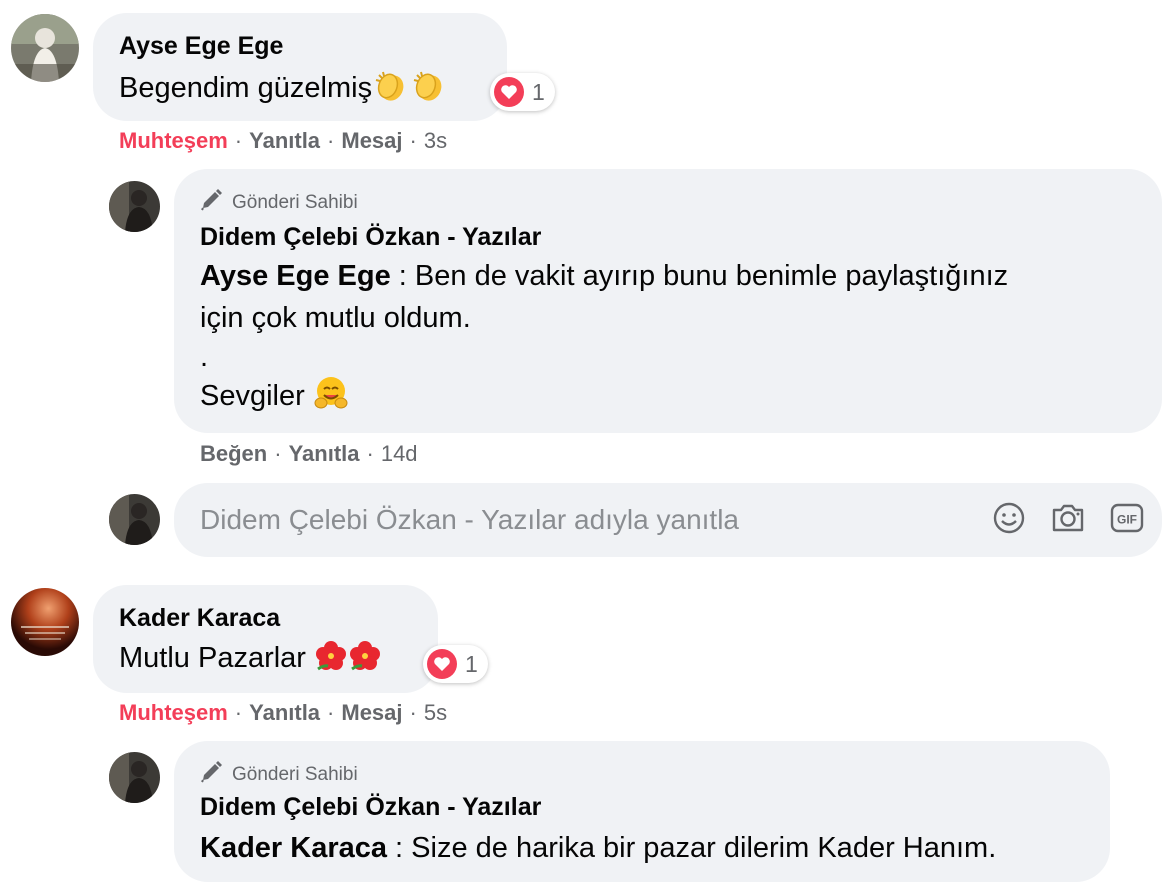 This screenshot has width=1162, height=889. What do you see at coordinates (295, 276) in the screenshot?
I see `mention-link: Ayse Ege Ege` at bounding box center [295, 276].